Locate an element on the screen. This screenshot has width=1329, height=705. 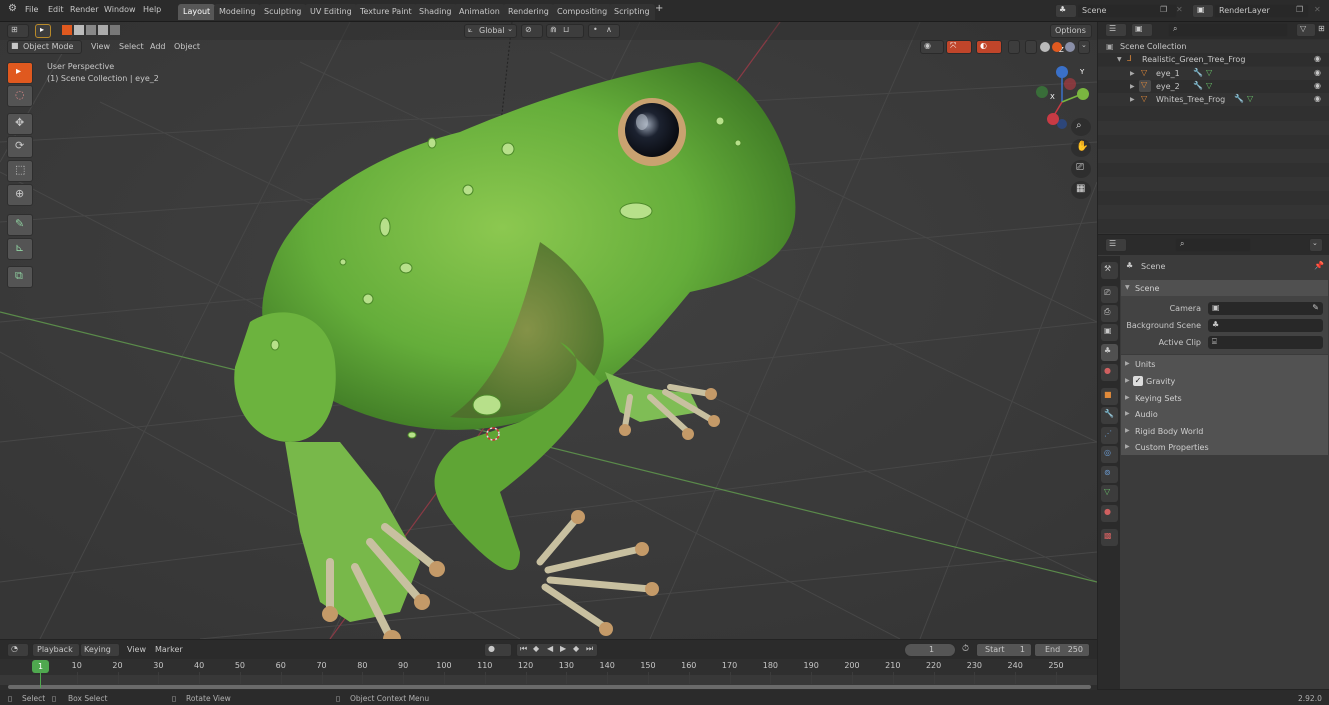
tool-add-cube: ⧉ is located at coordinates (20, 277).